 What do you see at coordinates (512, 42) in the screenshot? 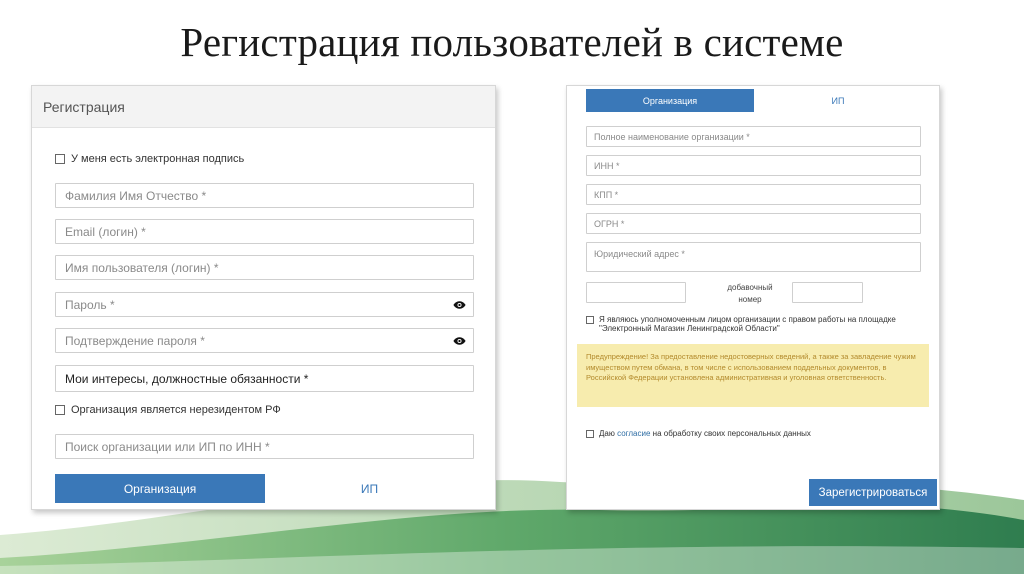
I see `slide-title: Регистрация пользователей в системе` at bounding box center [512, 42].